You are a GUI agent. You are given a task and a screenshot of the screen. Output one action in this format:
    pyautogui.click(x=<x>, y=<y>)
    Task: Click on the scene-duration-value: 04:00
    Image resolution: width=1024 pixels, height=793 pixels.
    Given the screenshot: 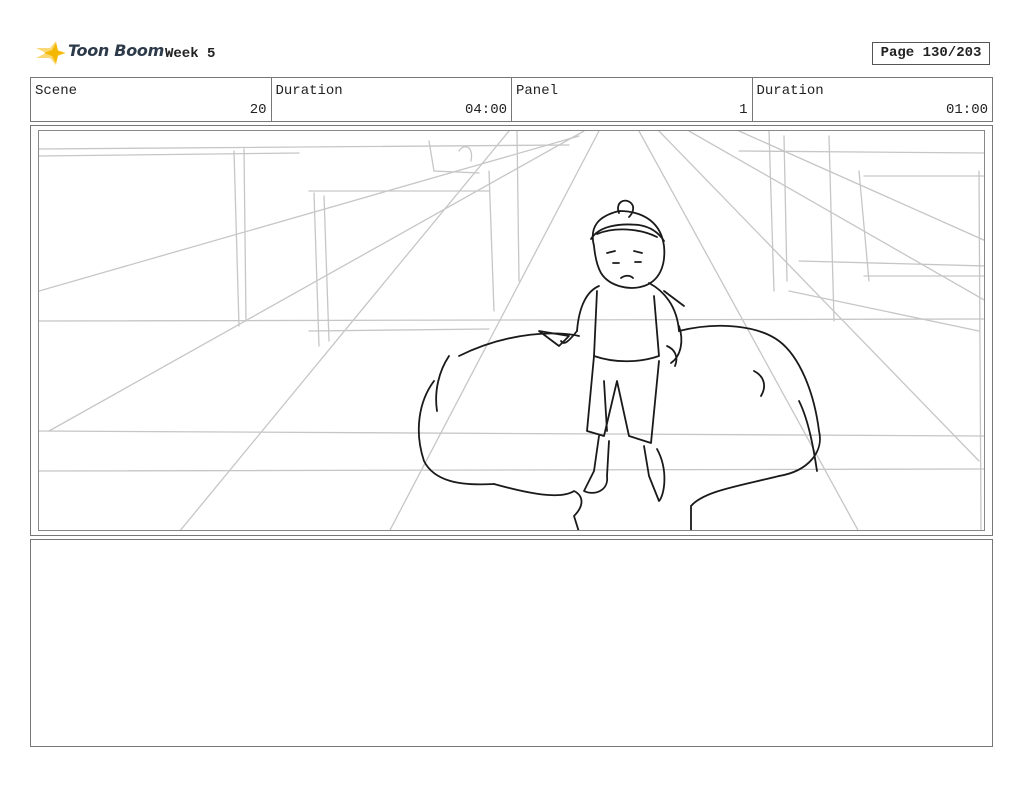 What is the action you would take?
    pyautogui.click(x=485, y=110)
    